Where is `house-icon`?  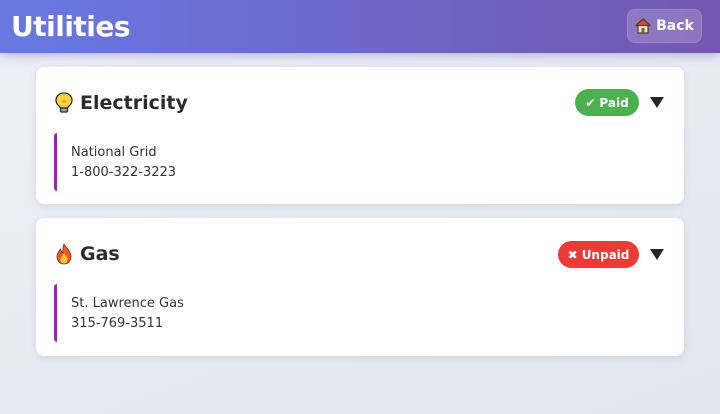
house-icon is located at coordinates (643, 26).